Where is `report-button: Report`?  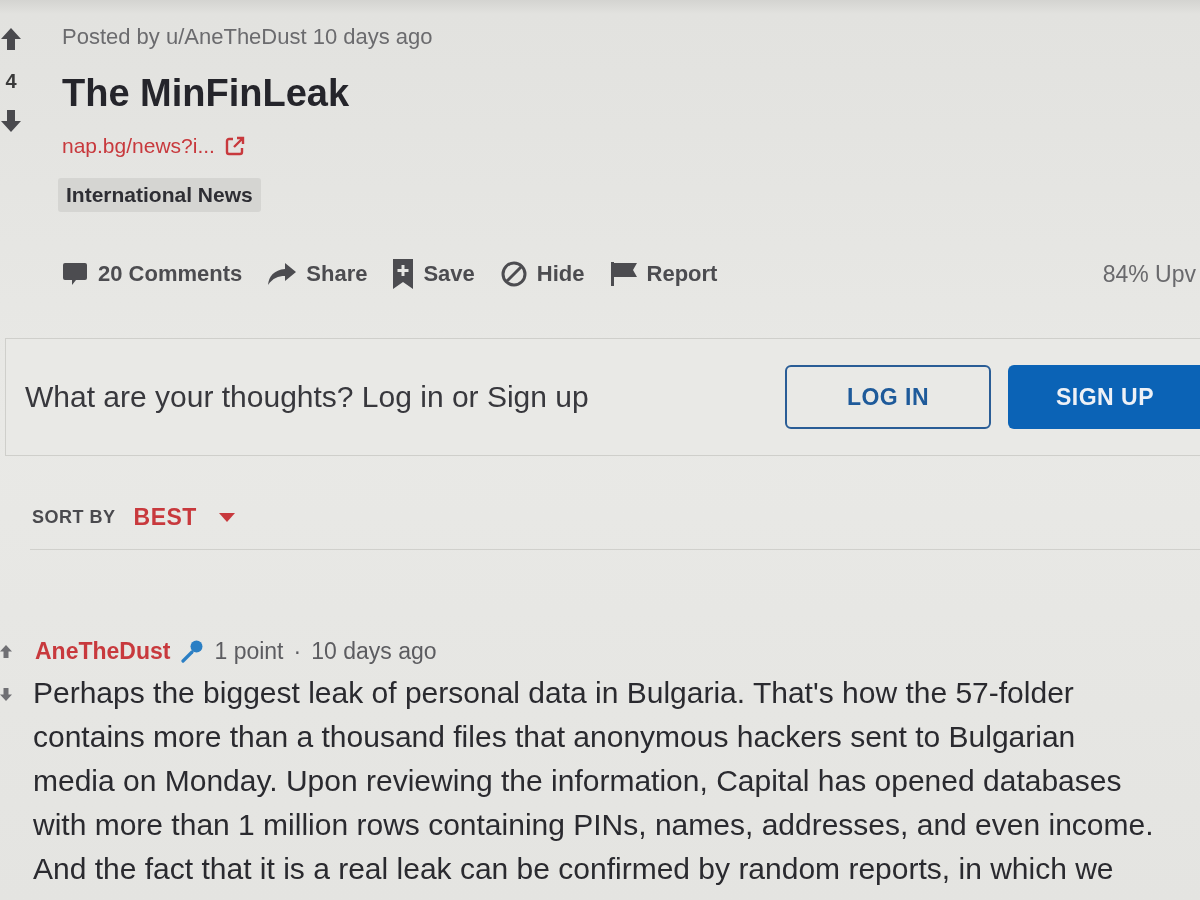
report-button: Report is located at coordinates (664, 274).